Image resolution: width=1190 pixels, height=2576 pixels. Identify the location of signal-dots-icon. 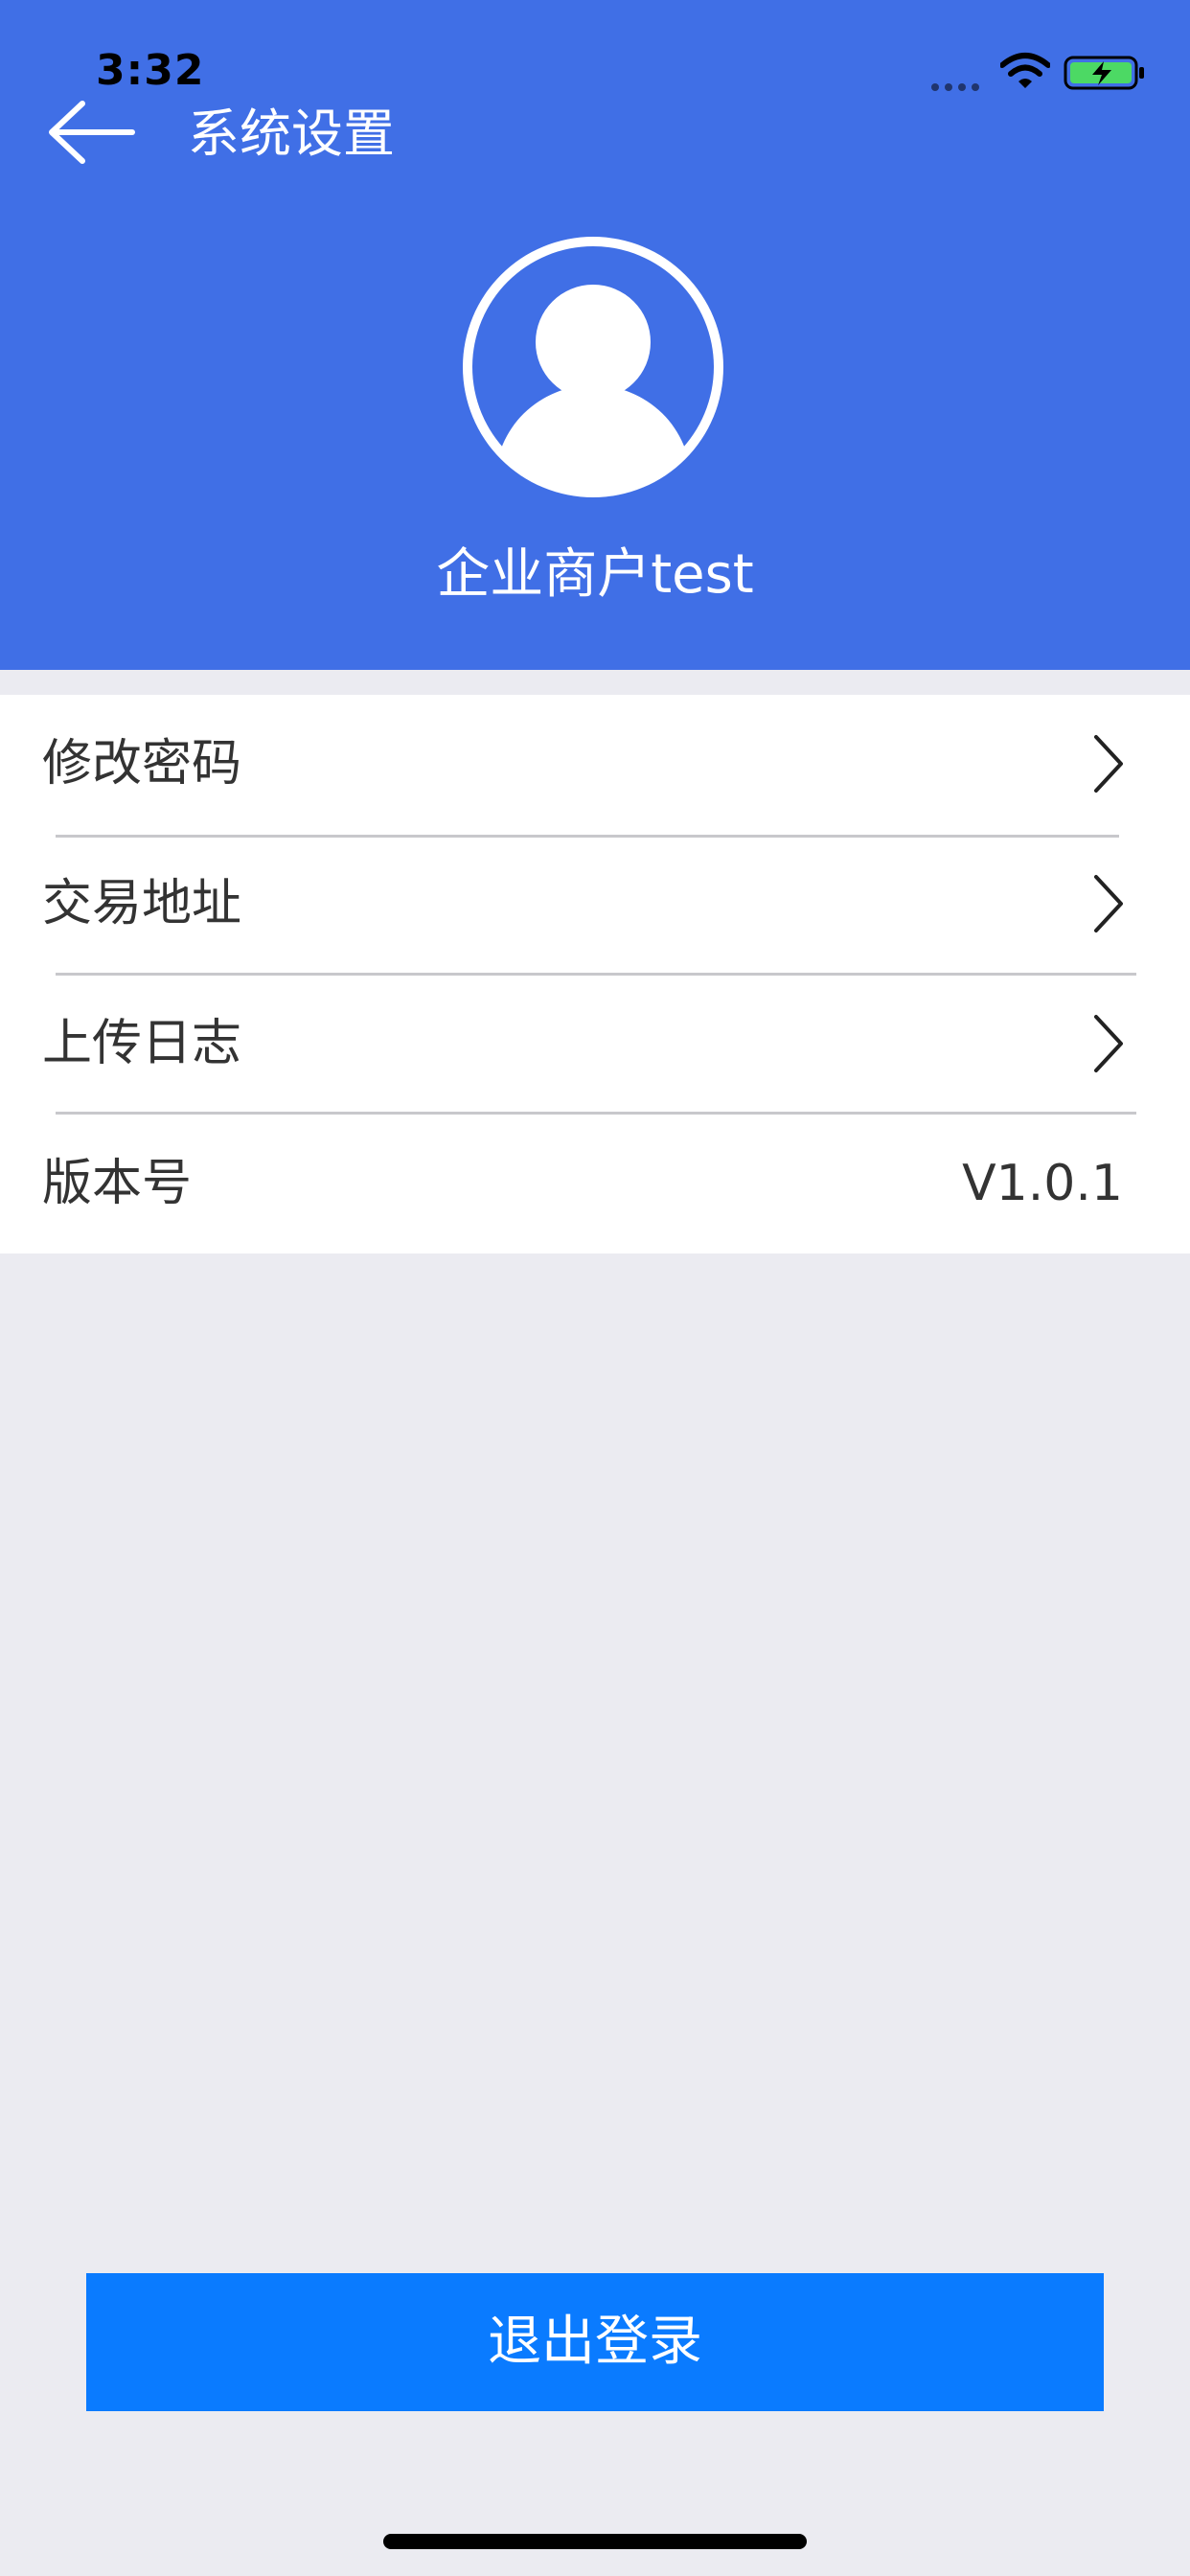
(959, 84).